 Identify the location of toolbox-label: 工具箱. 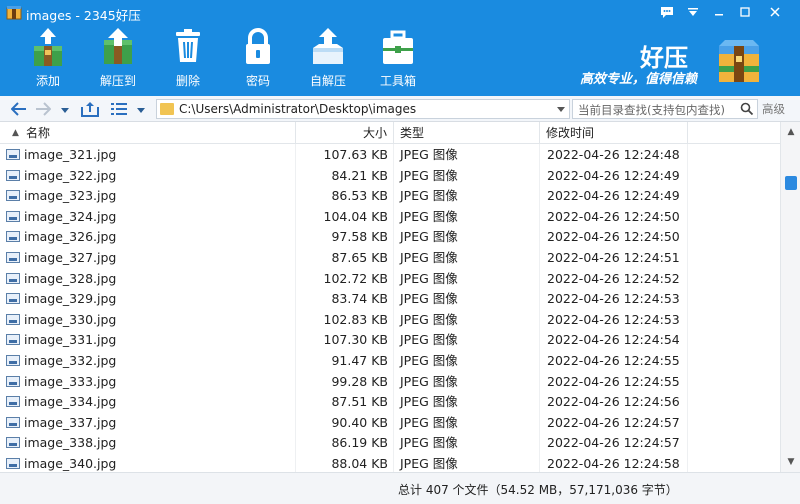
(397, 81).